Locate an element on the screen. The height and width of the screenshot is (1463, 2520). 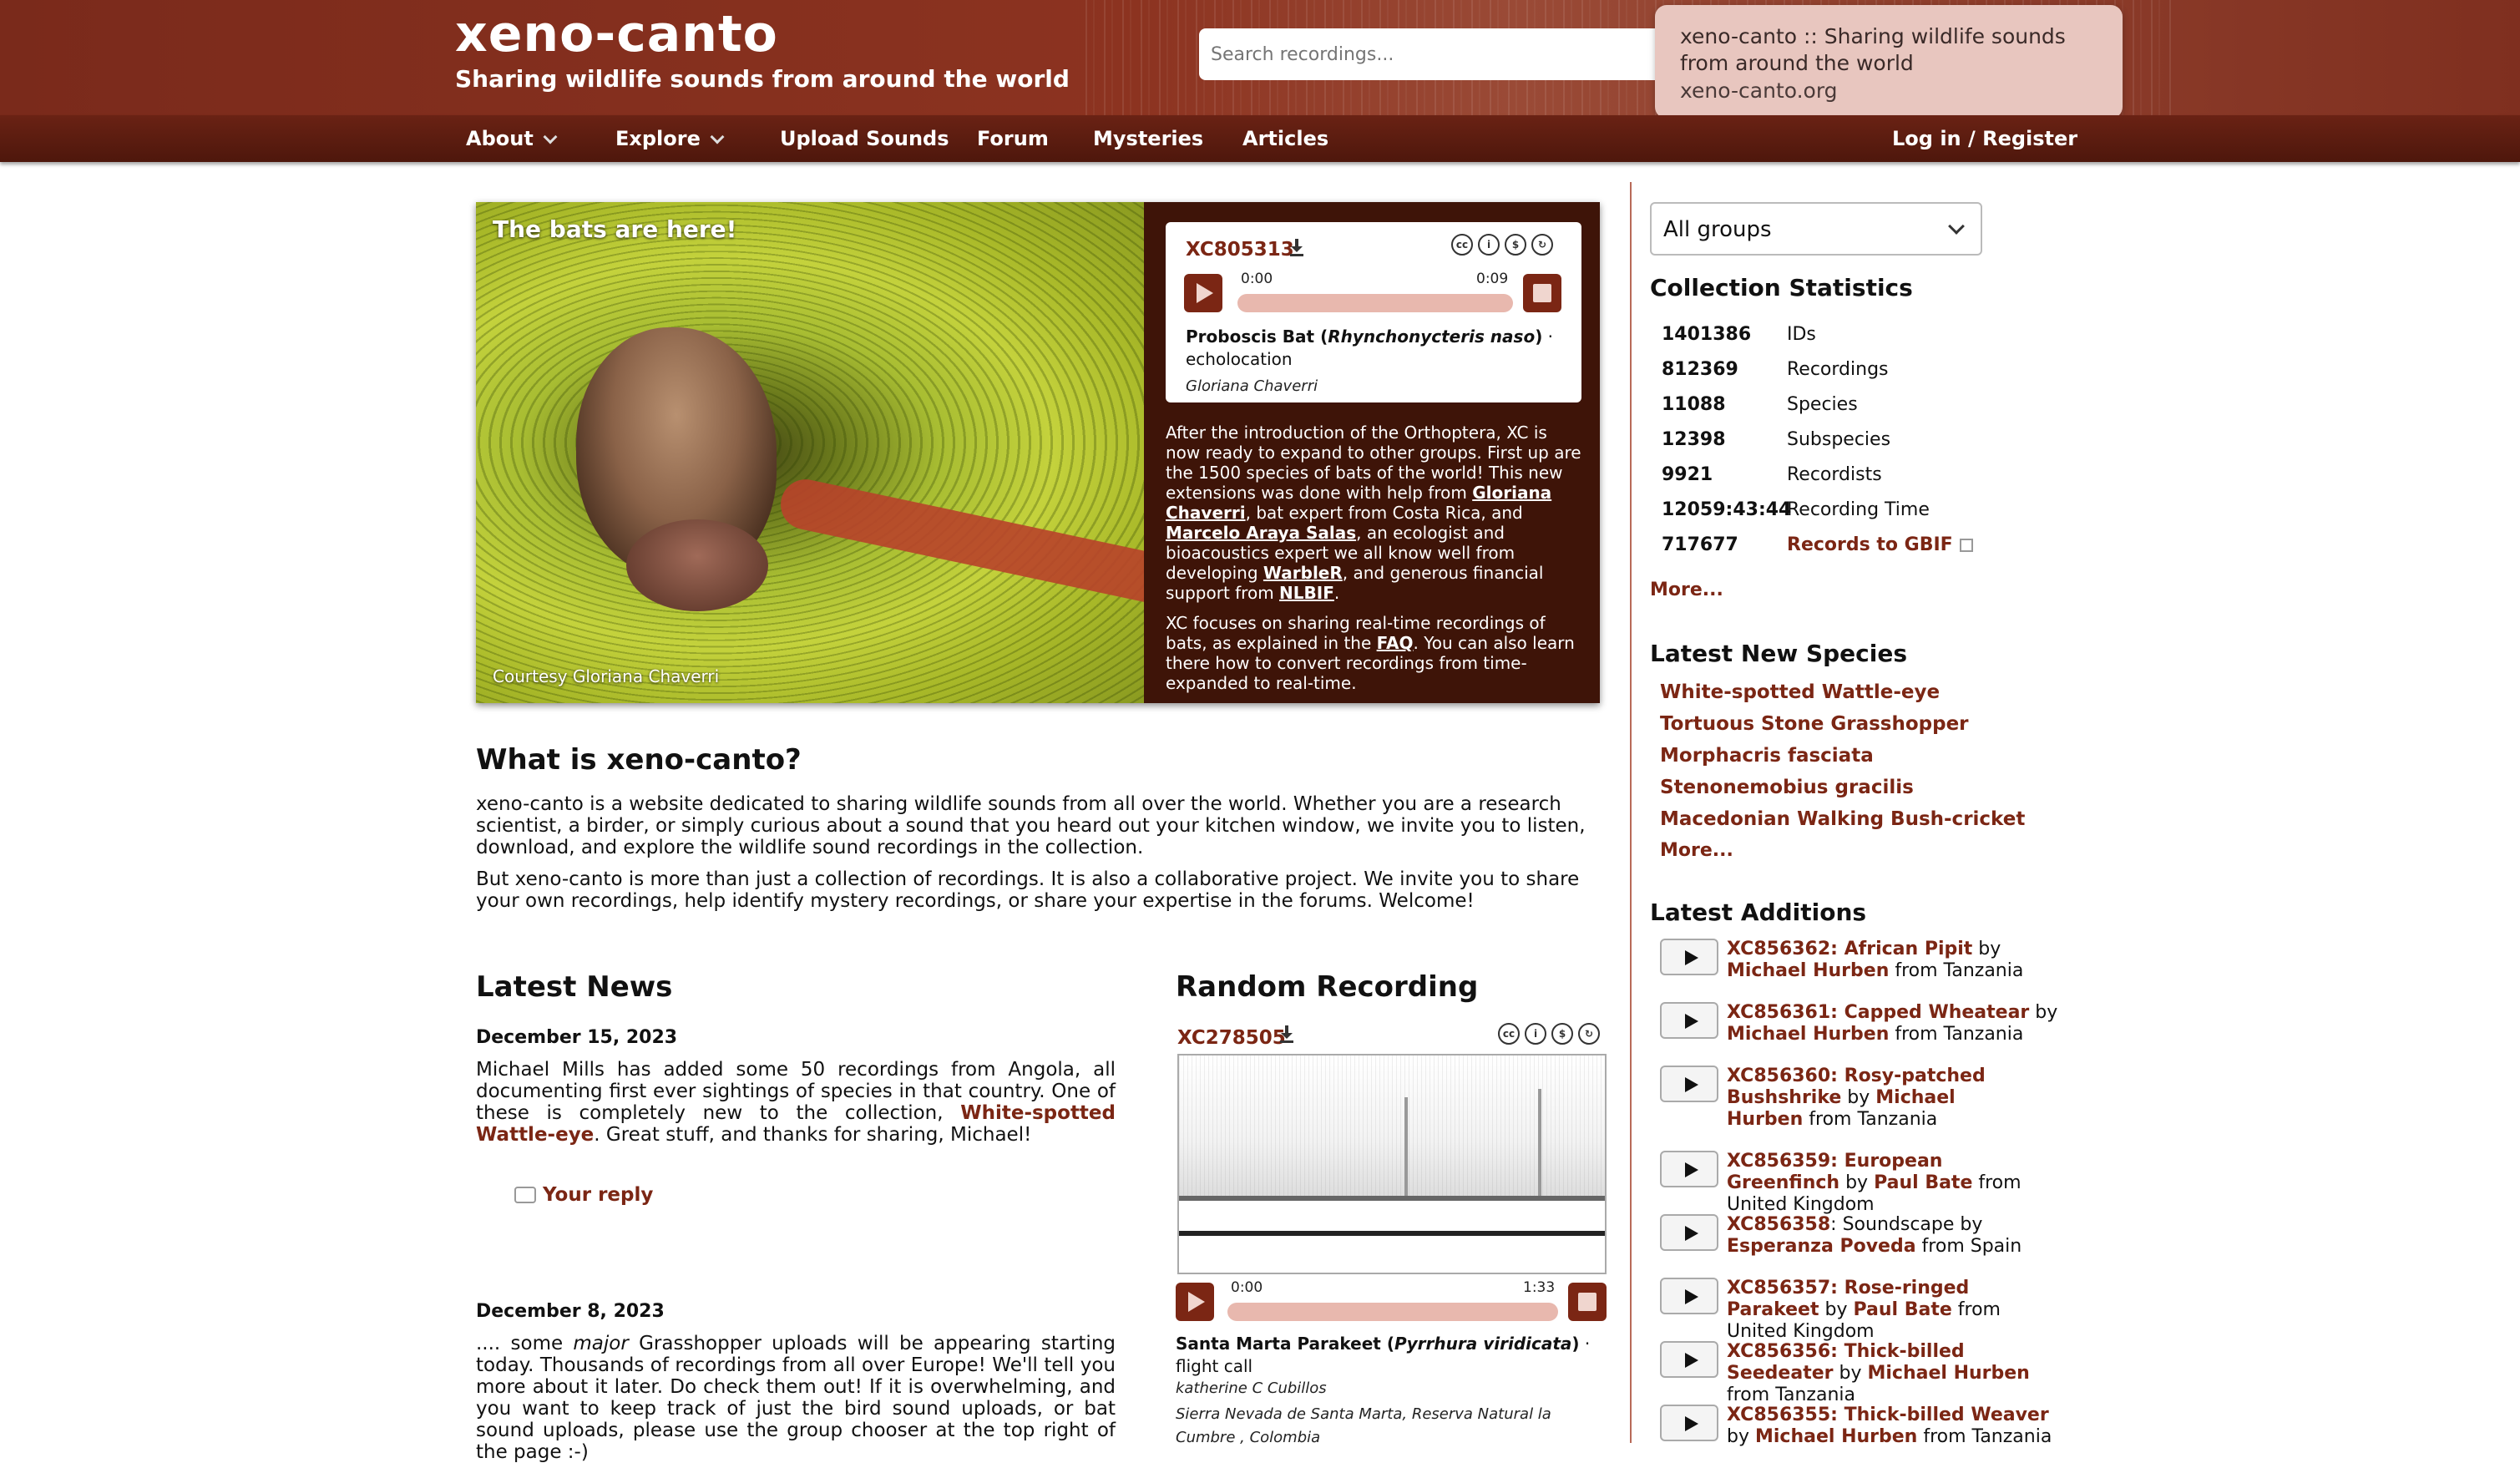
stat-label: Subspecies is located at coordinates (1839, 440).